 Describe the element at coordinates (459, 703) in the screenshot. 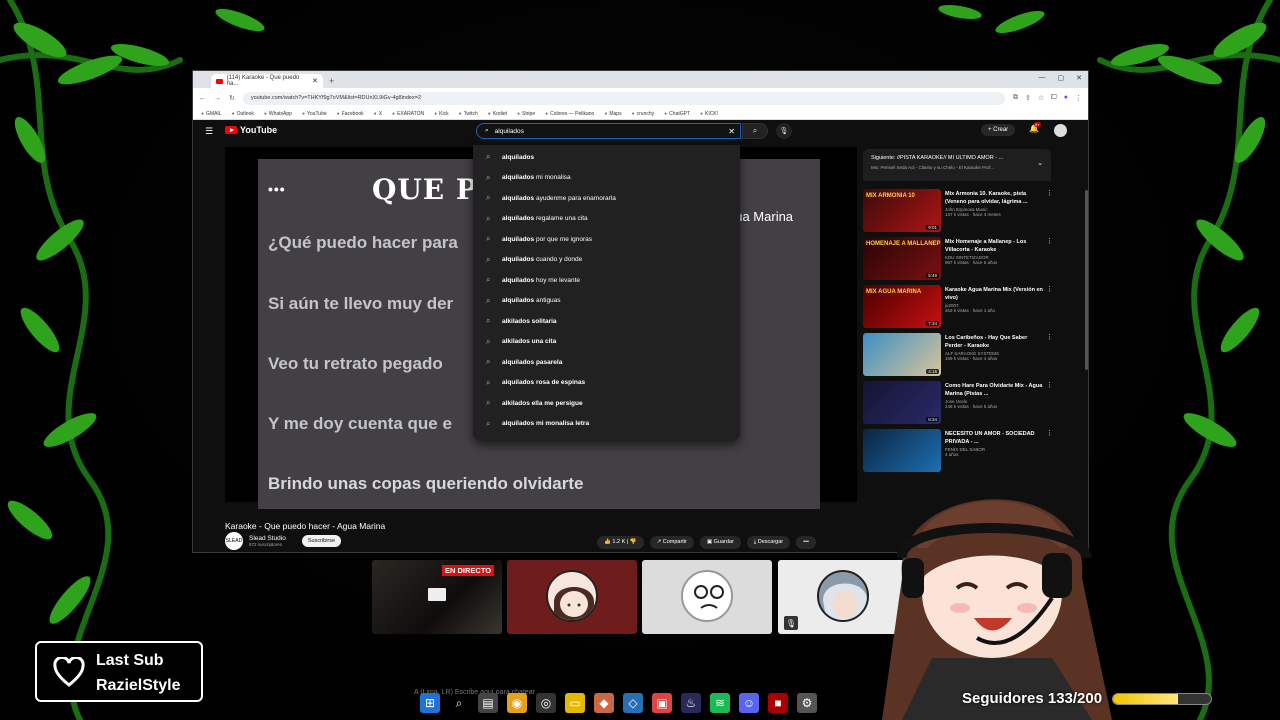

I see `search-icon: ⌕` at that location.